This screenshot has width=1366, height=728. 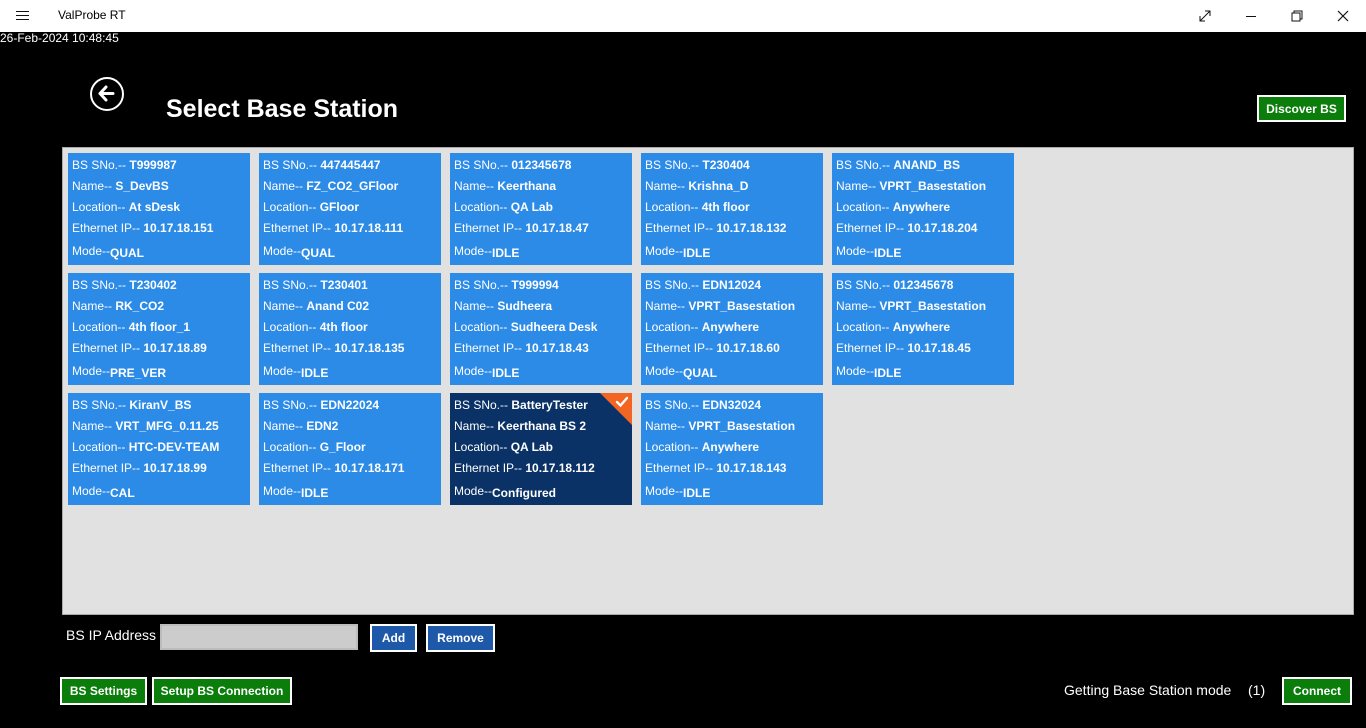 I want to click on card-location-row: Location-- 4th floor_1, so click(x=131, y=327).